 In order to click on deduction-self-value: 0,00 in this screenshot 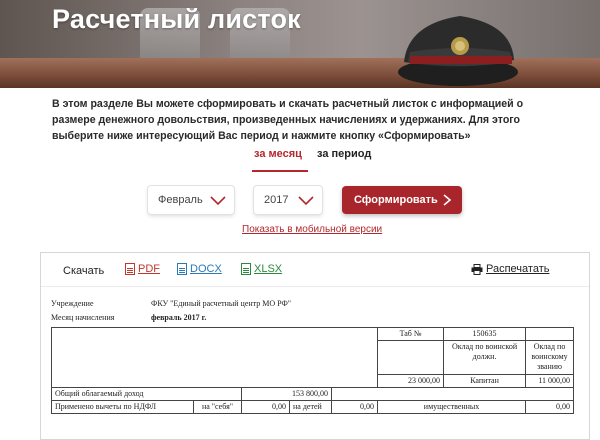, I will do `click(265, 407)`.